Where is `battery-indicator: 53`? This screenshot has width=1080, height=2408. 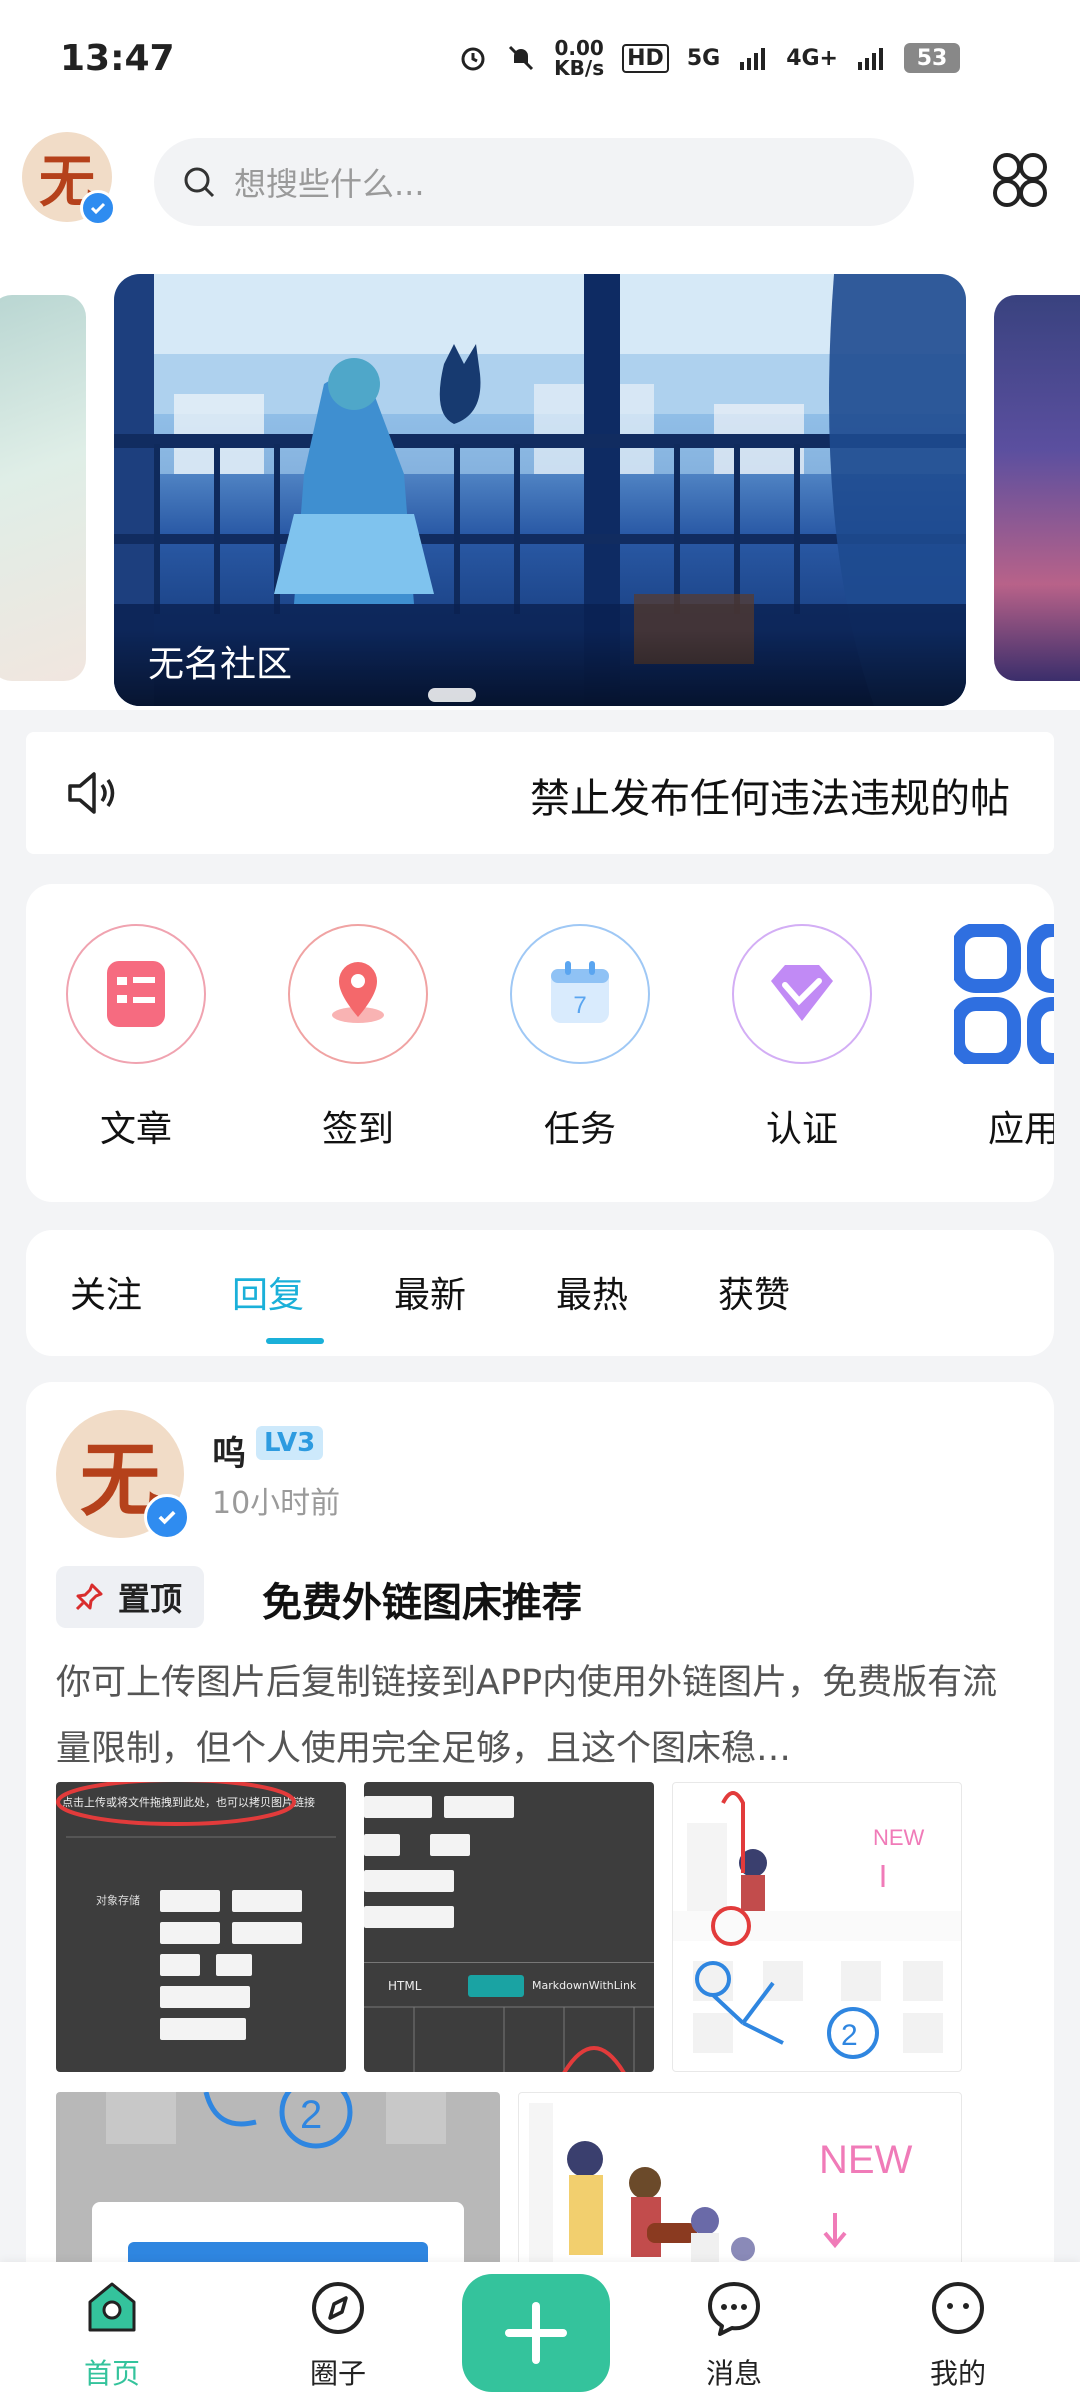
battery-indicator: 53 is located at coordinates (932, 58).